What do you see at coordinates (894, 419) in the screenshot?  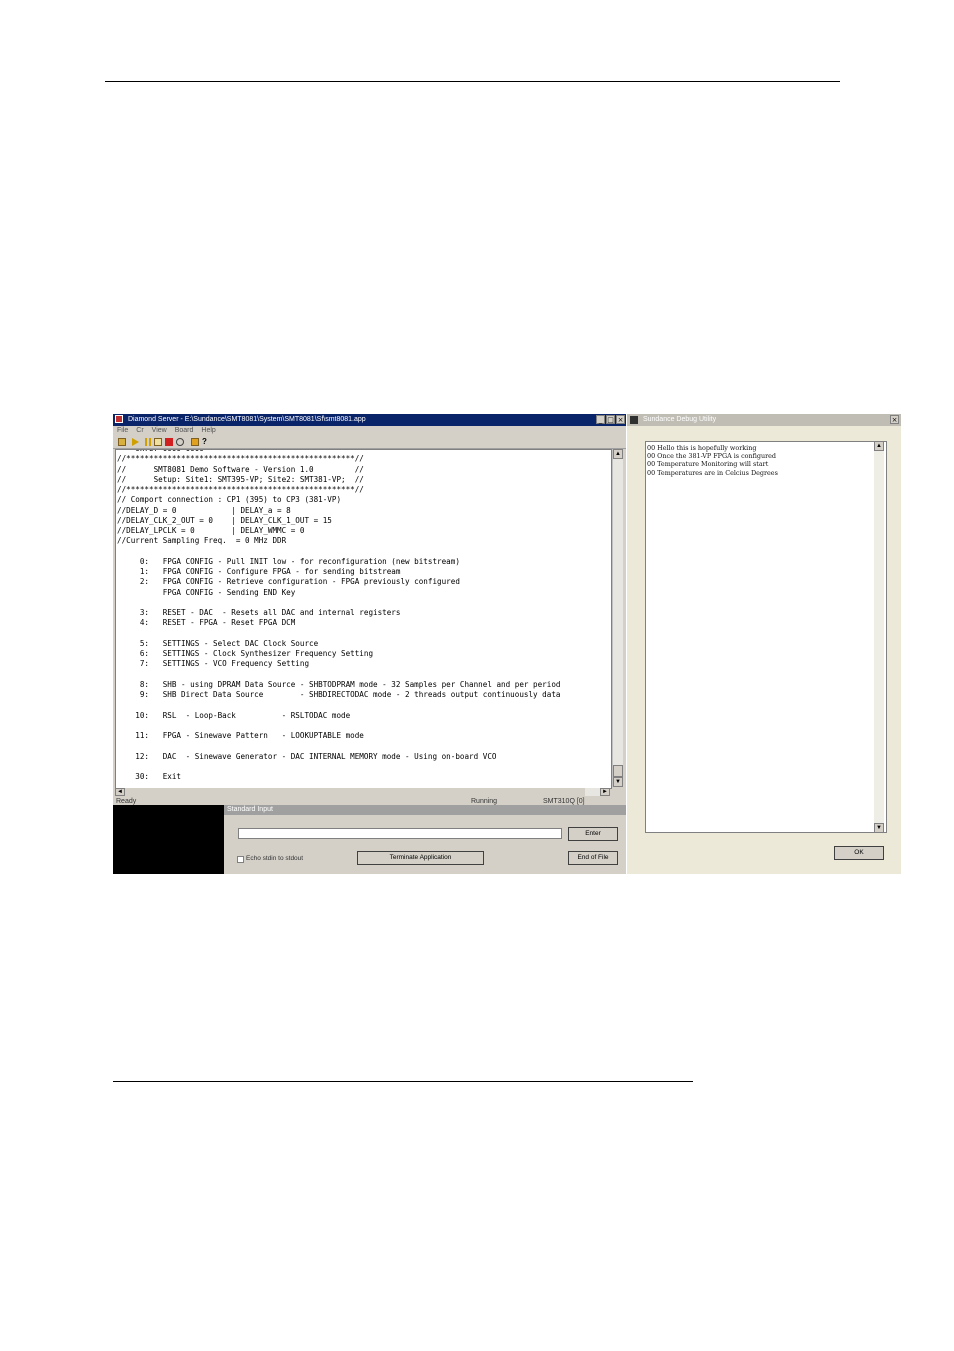 I see `debug-close-icon: ×` at bounding box center [894, 419].